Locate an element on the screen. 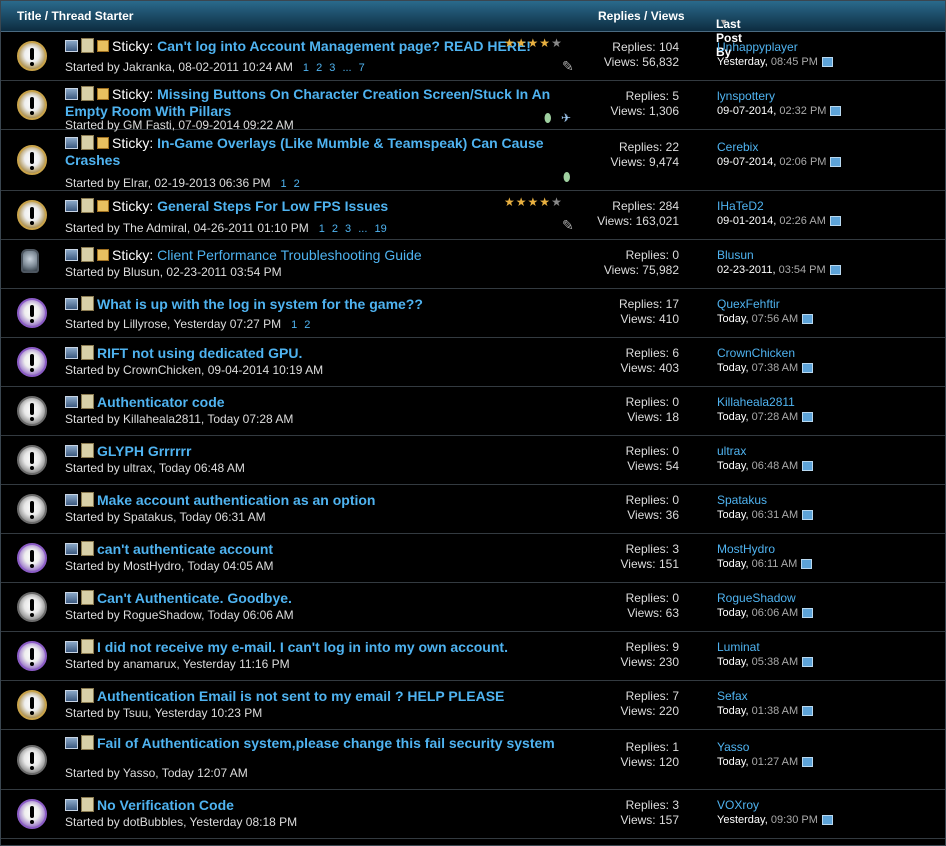 The width and height of the screenshot is (946, 846). thread-title-link: Make account authentication as an option is located at coordinates (236, 500).